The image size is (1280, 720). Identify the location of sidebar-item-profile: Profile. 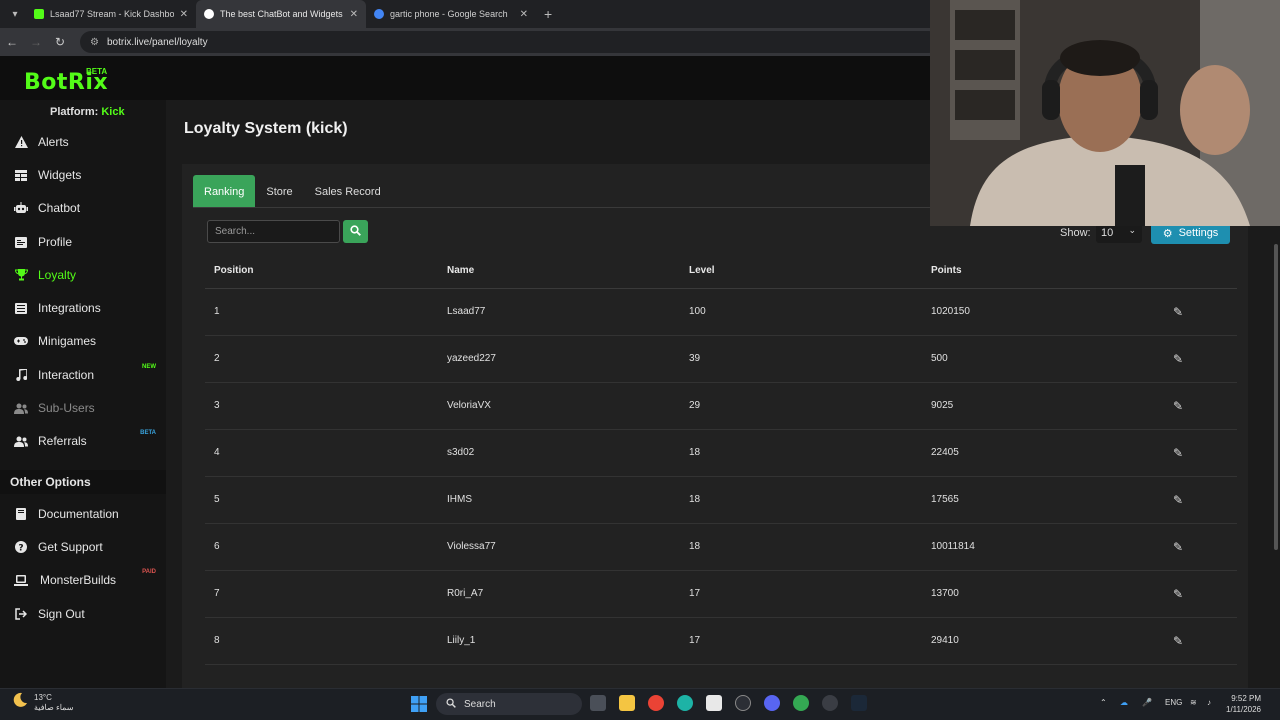
(83, 242).